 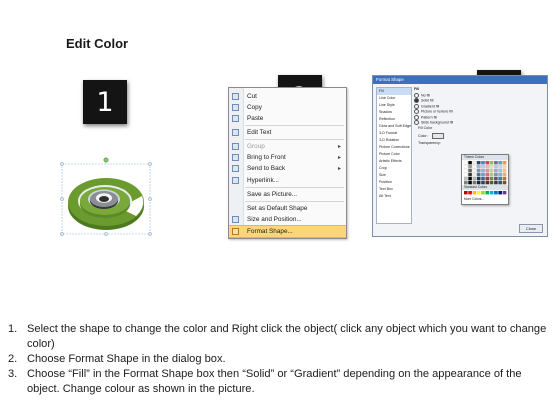 I want to click on category-item: Picture Corrections, so click(x=394, y=147).